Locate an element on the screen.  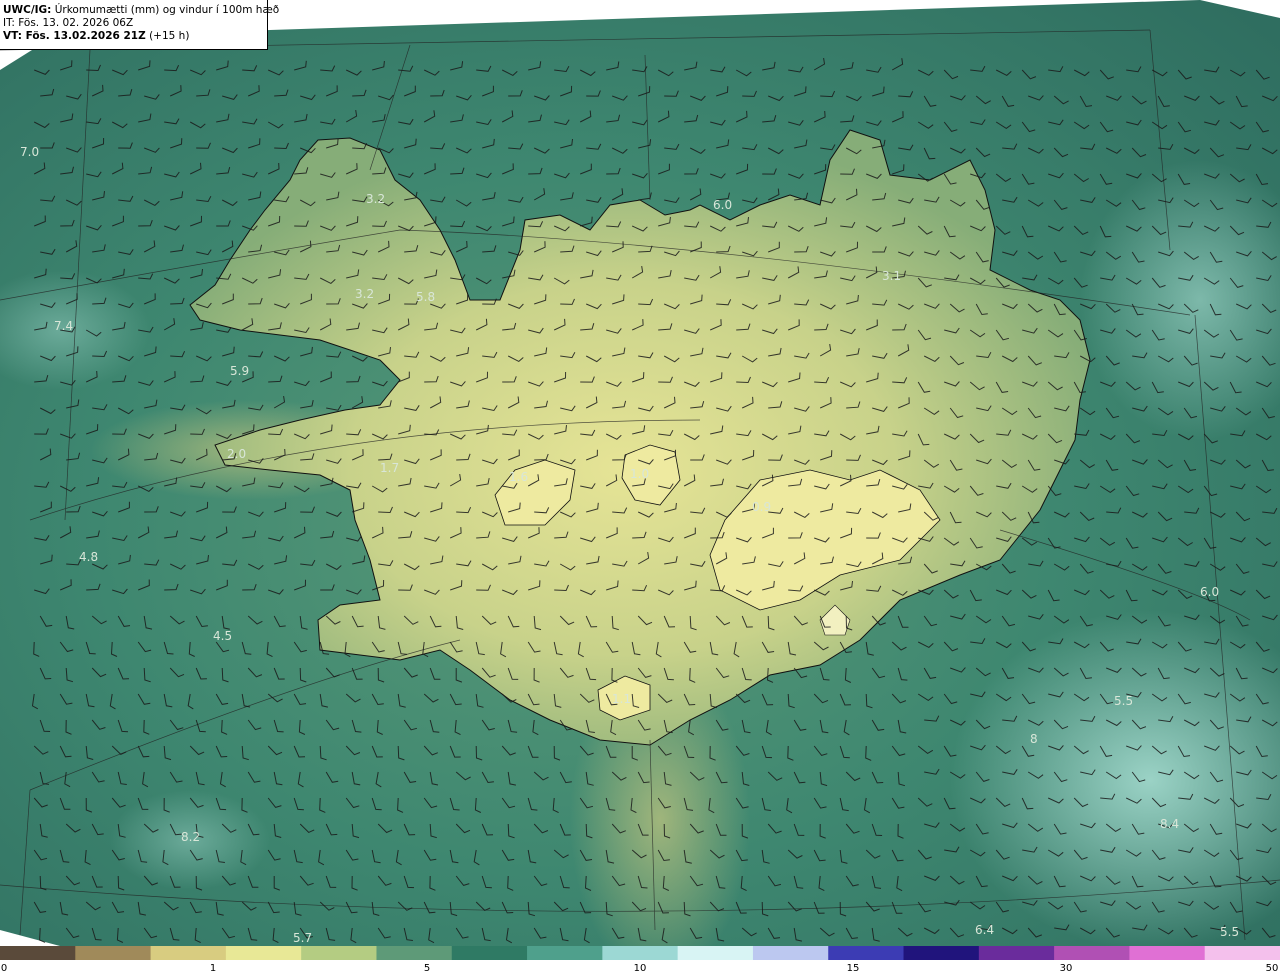
value-label: 5.8 is located at coordinates (425, 297).